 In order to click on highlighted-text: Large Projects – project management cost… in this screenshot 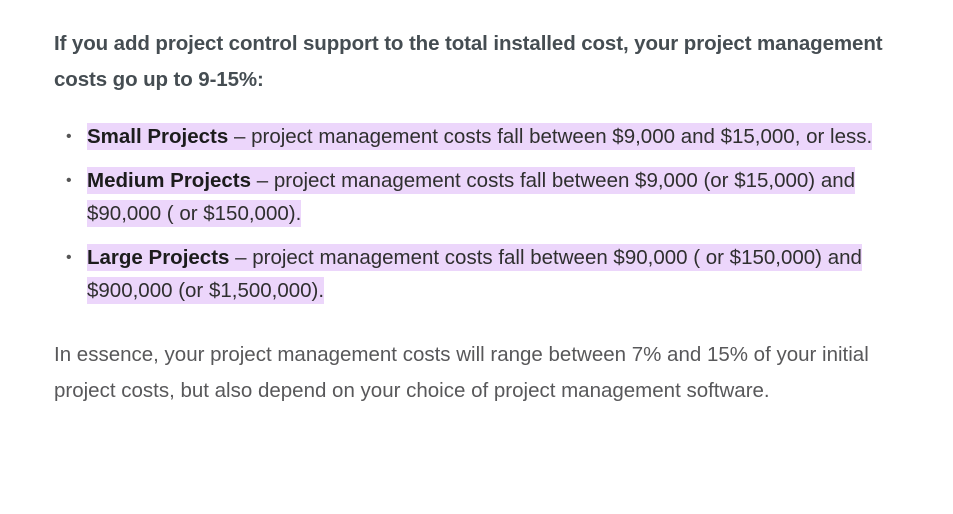, I will do `click(474, 274)`.